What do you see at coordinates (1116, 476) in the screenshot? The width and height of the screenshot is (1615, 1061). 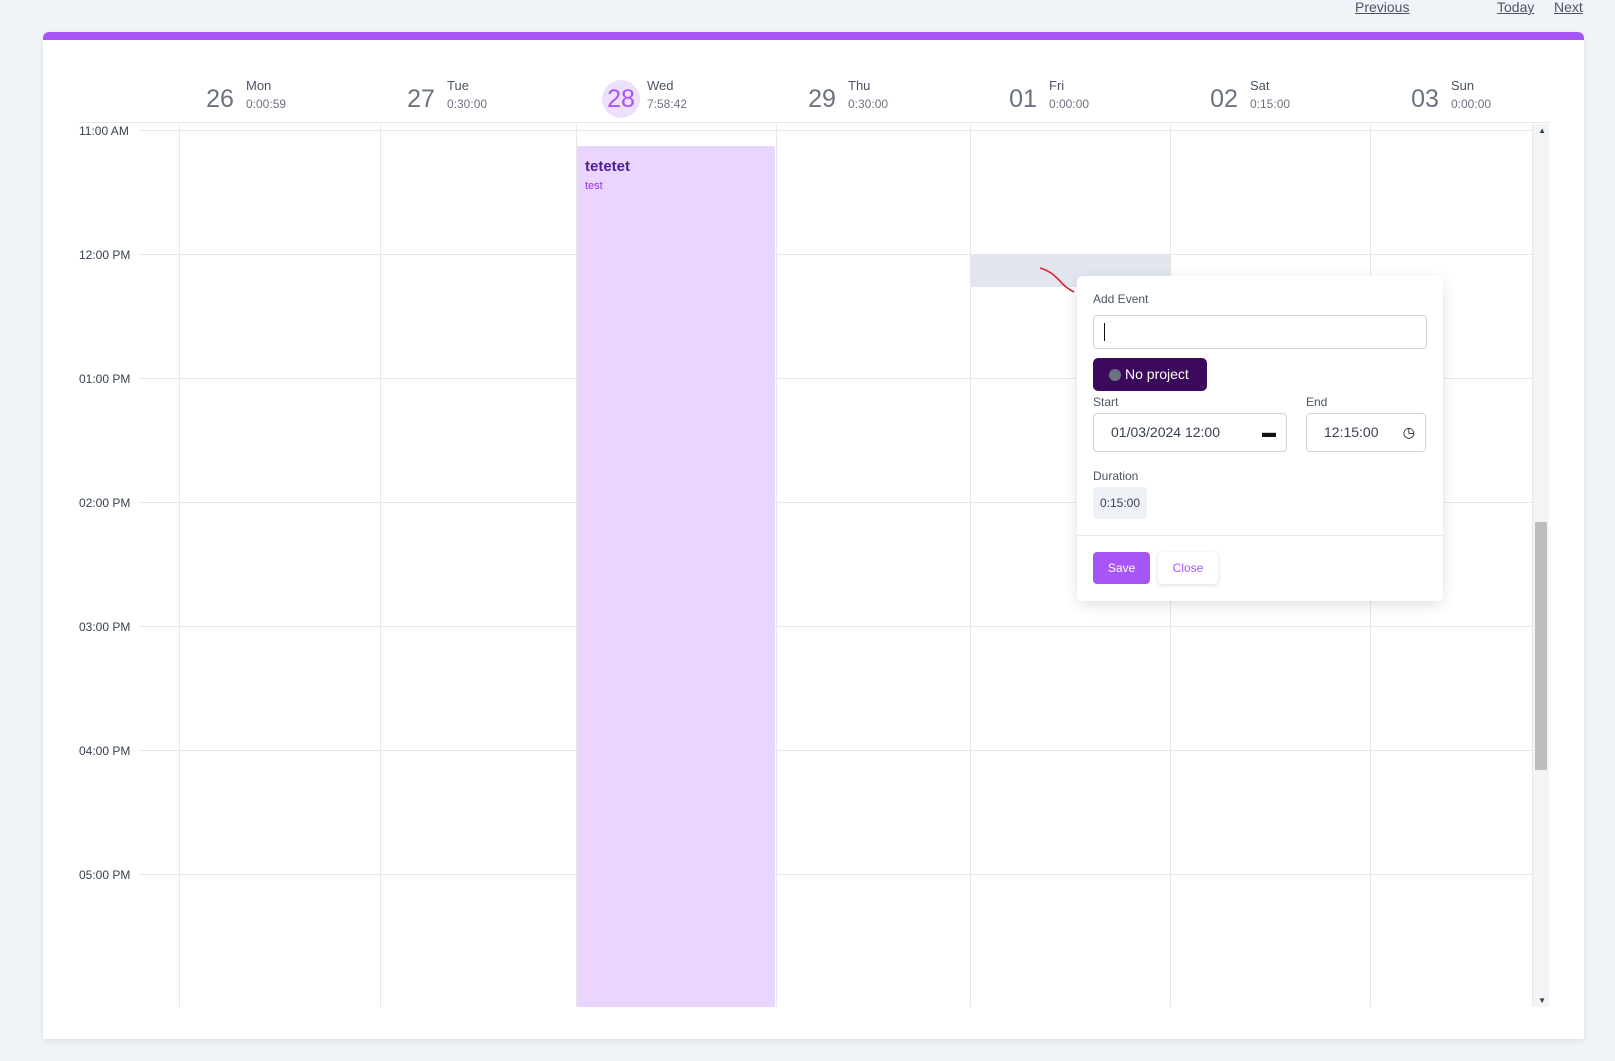 I see `duration-label: Duration` at bounding box center [1116, 476].